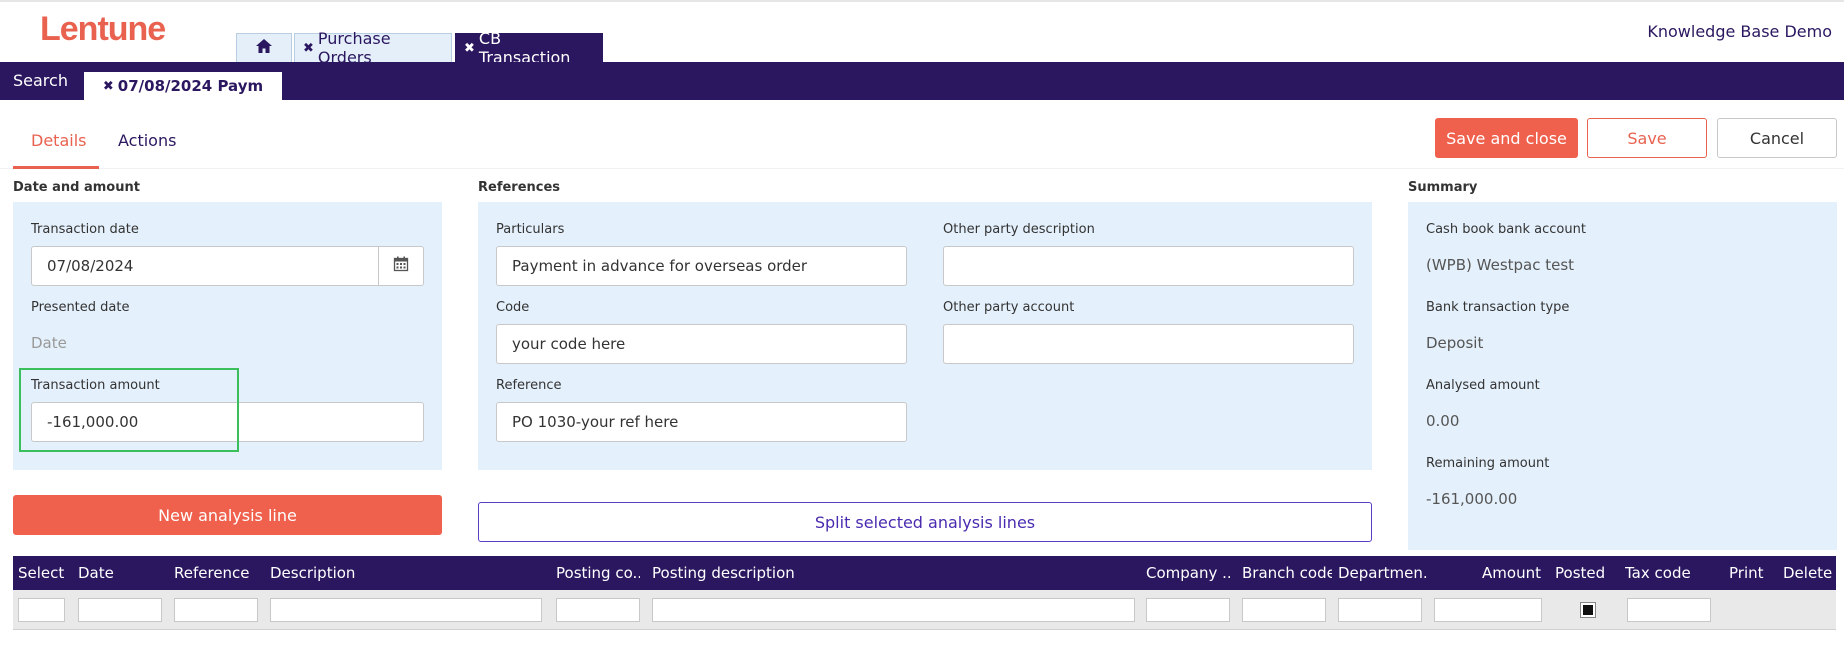 This screenshot has width=1844, height=655. I want to click on filter-select, so click(41, 610).